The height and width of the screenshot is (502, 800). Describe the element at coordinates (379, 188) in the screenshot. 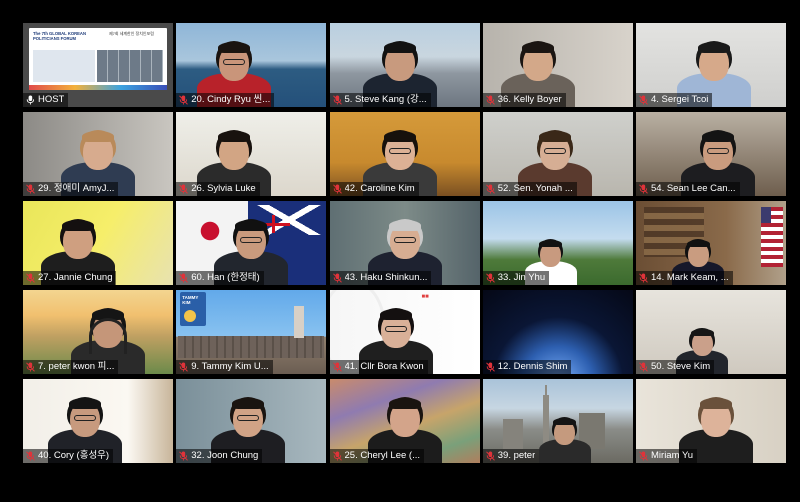

I see `participant-name: 42. Caroline Kim` at that location.